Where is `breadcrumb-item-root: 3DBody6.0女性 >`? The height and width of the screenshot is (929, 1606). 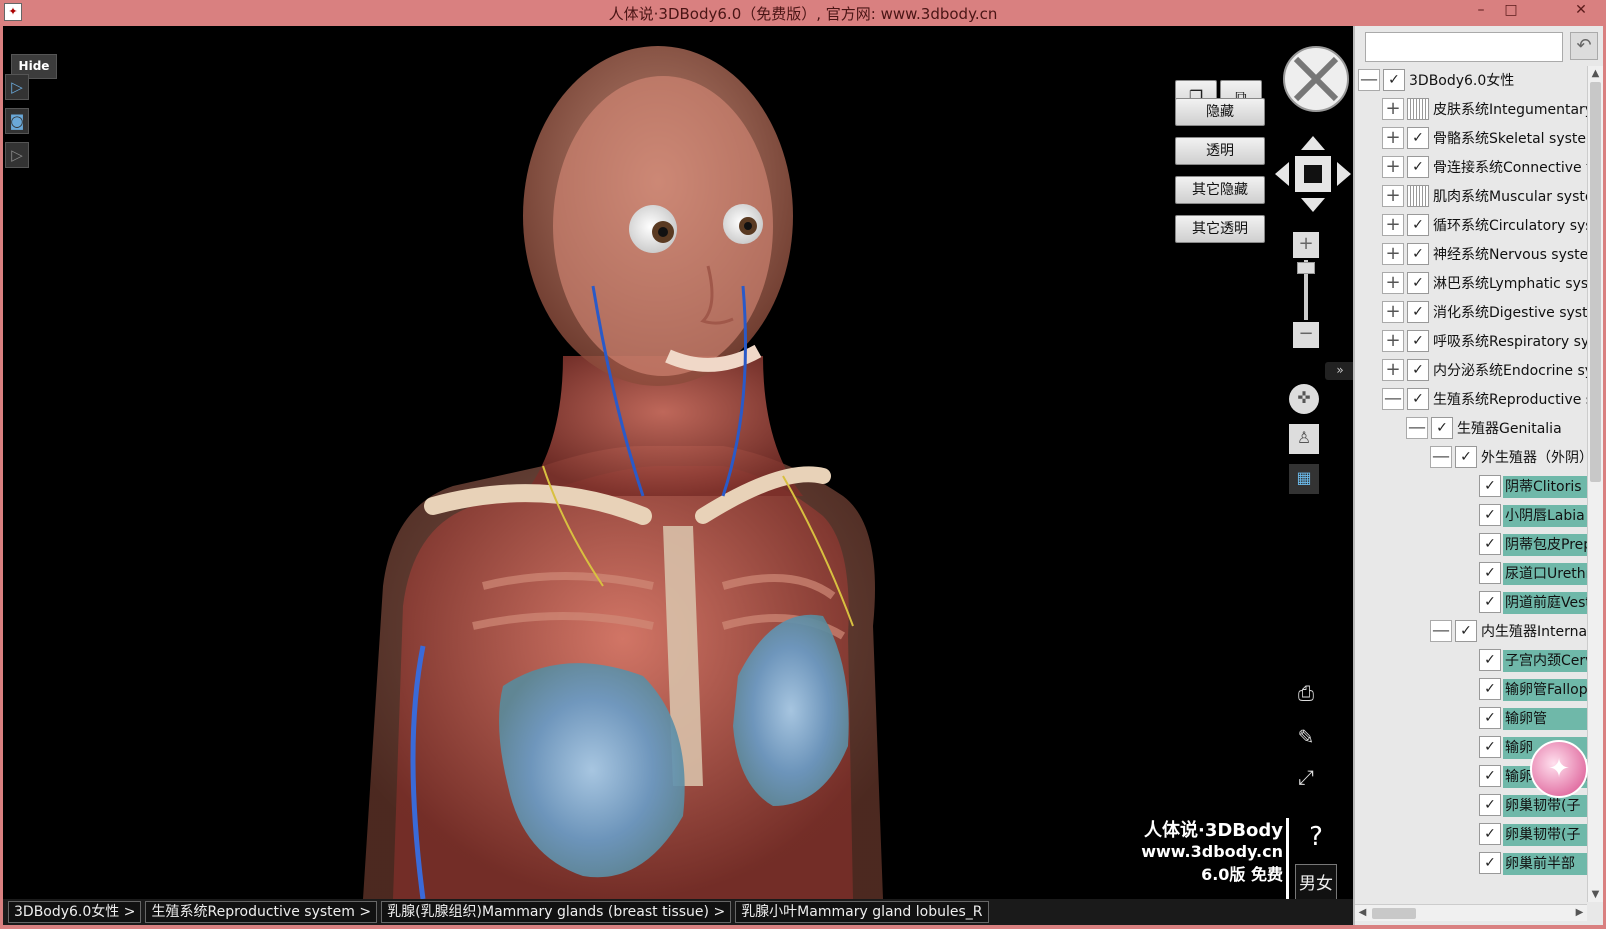 breadcrumb-item-root: 3DBody6.0女性 > is located at coordinates (75, 912).